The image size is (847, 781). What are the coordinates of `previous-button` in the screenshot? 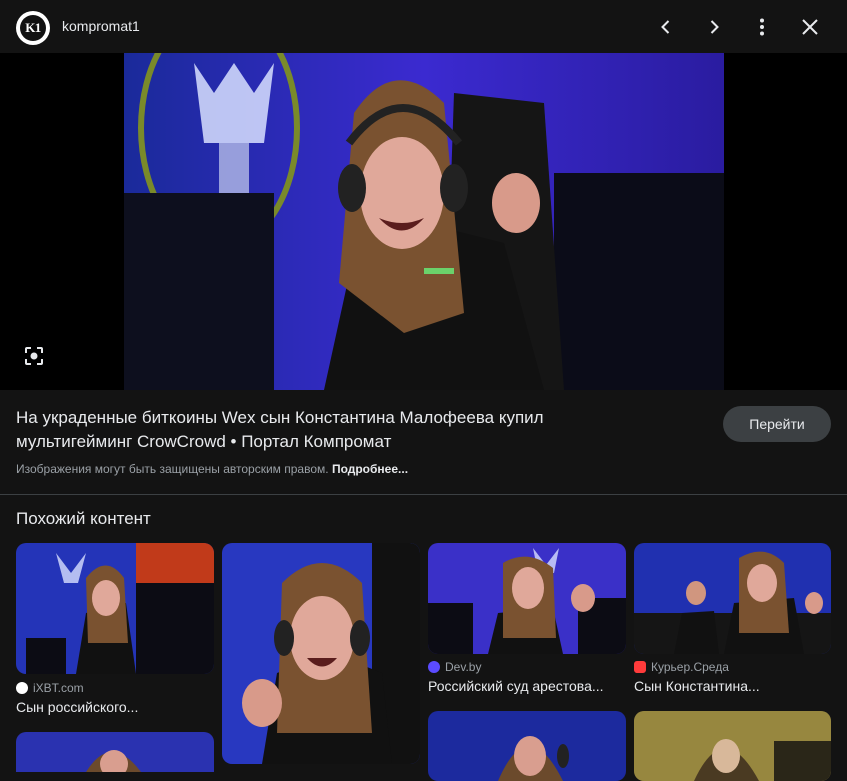 It's located at (666, 27).